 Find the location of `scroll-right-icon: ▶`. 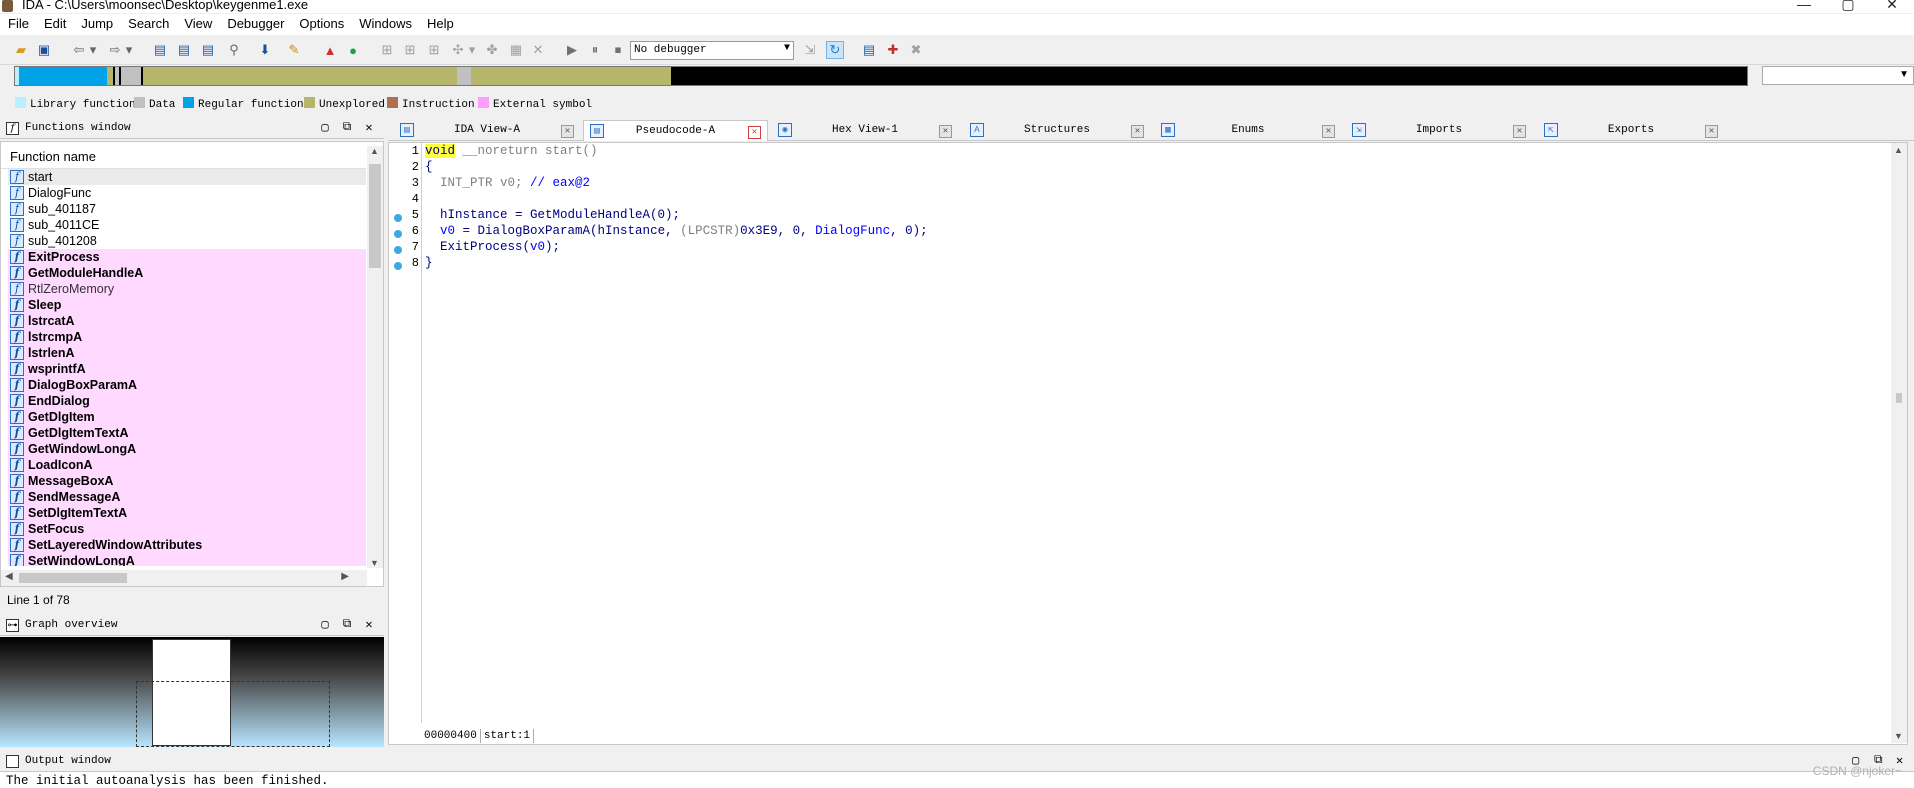

scroll-right-icon: ▶ is located at coordinates (345, 576).